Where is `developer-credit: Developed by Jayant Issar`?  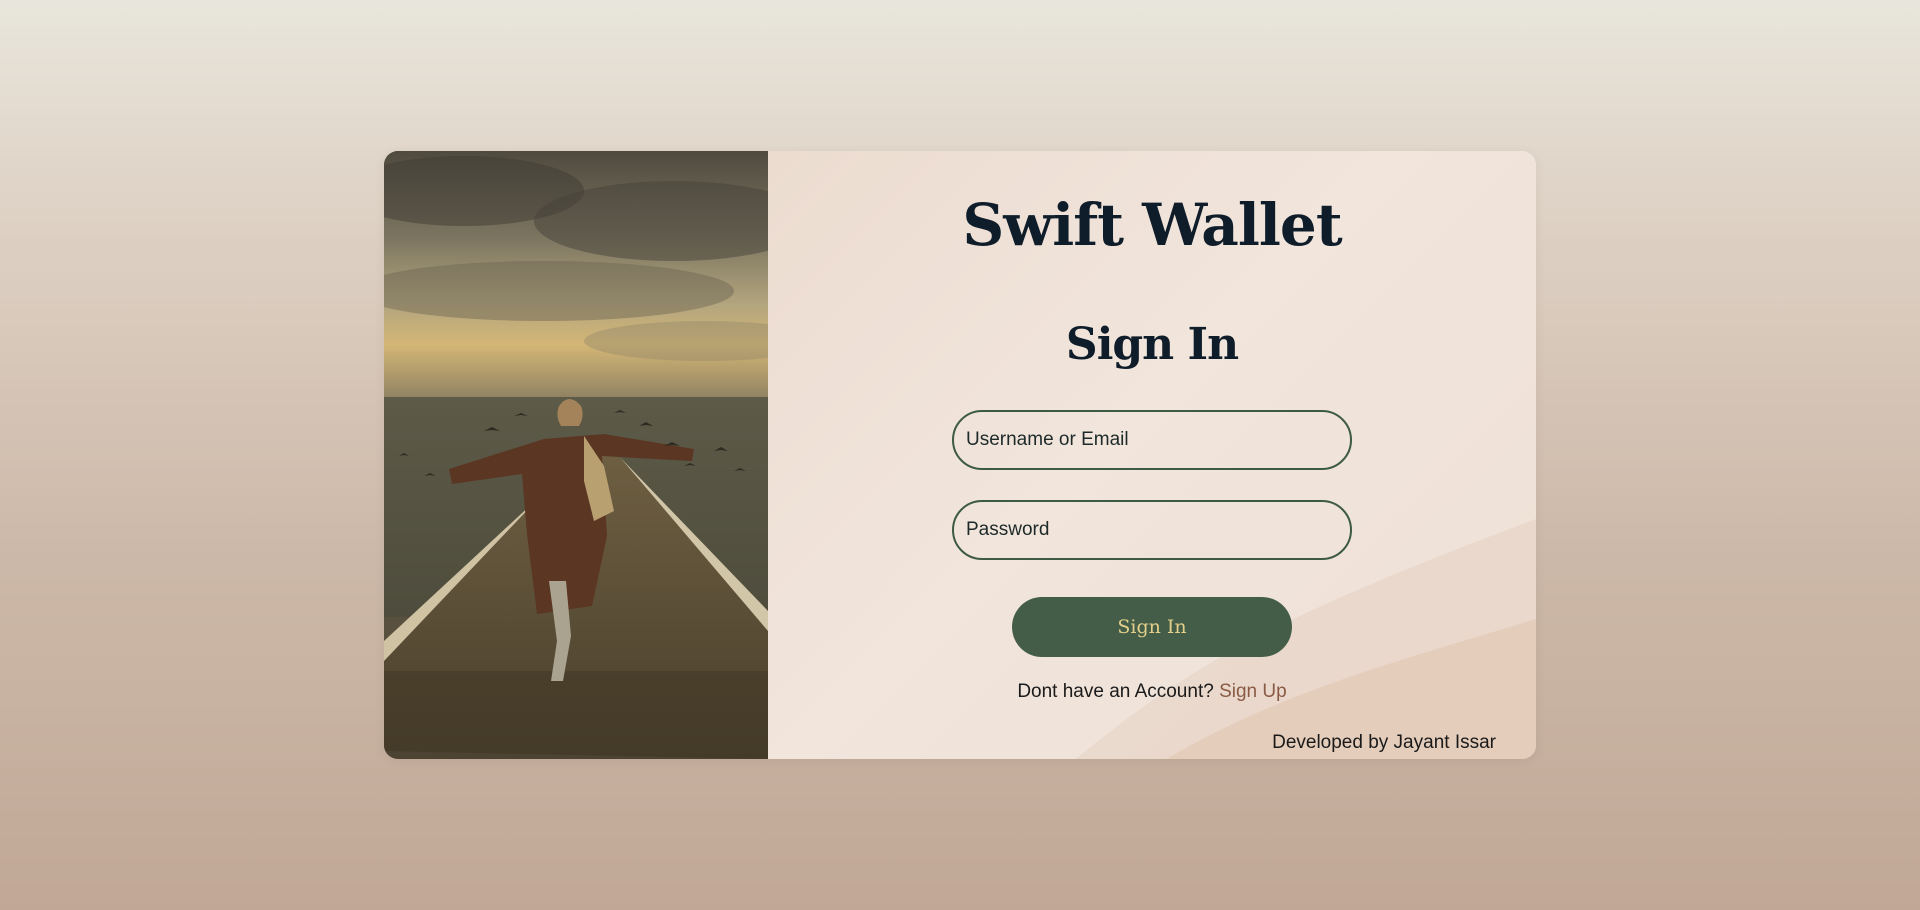
developer-credit: Developed by Jayant Issar is located at coordinates (1384, 742).